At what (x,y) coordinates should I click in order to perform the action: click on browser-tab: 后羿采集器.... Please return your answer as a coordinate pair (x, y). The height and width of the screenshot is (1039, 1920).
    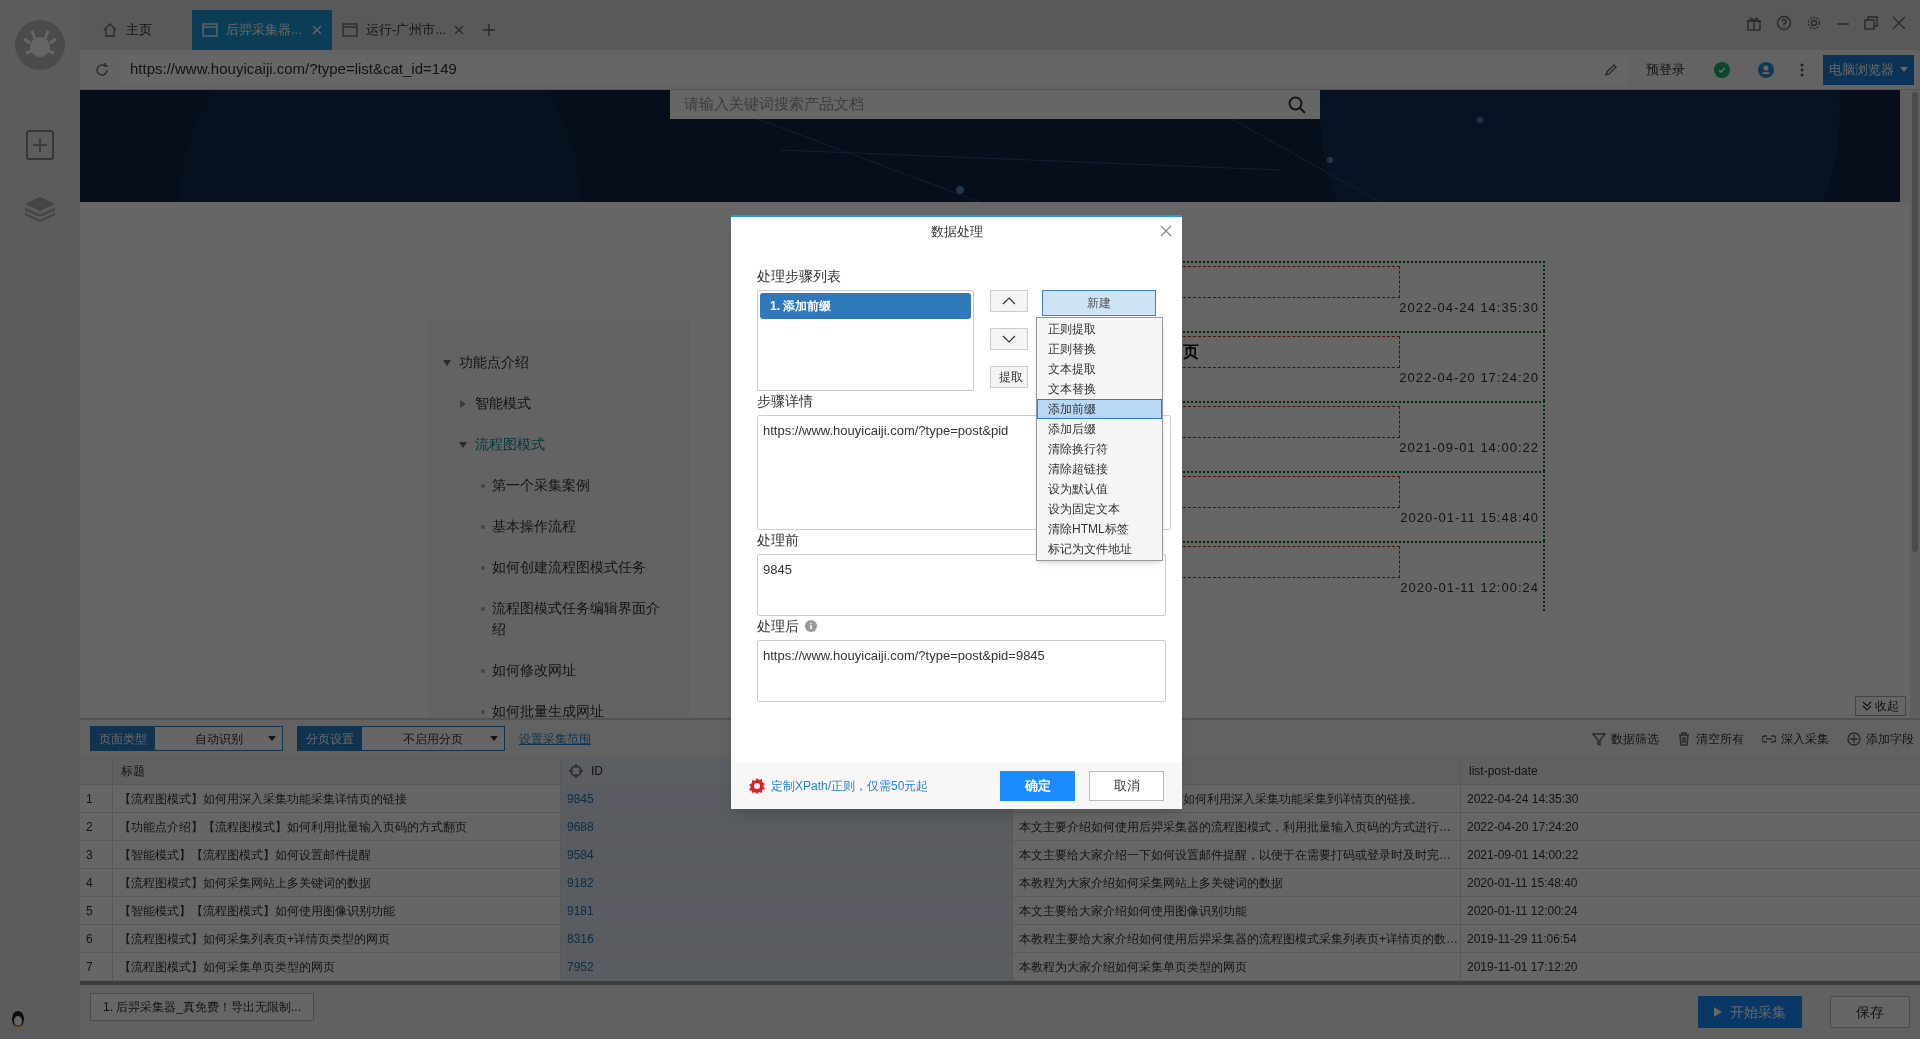
    Looking at the image, I should click on (262, 30).